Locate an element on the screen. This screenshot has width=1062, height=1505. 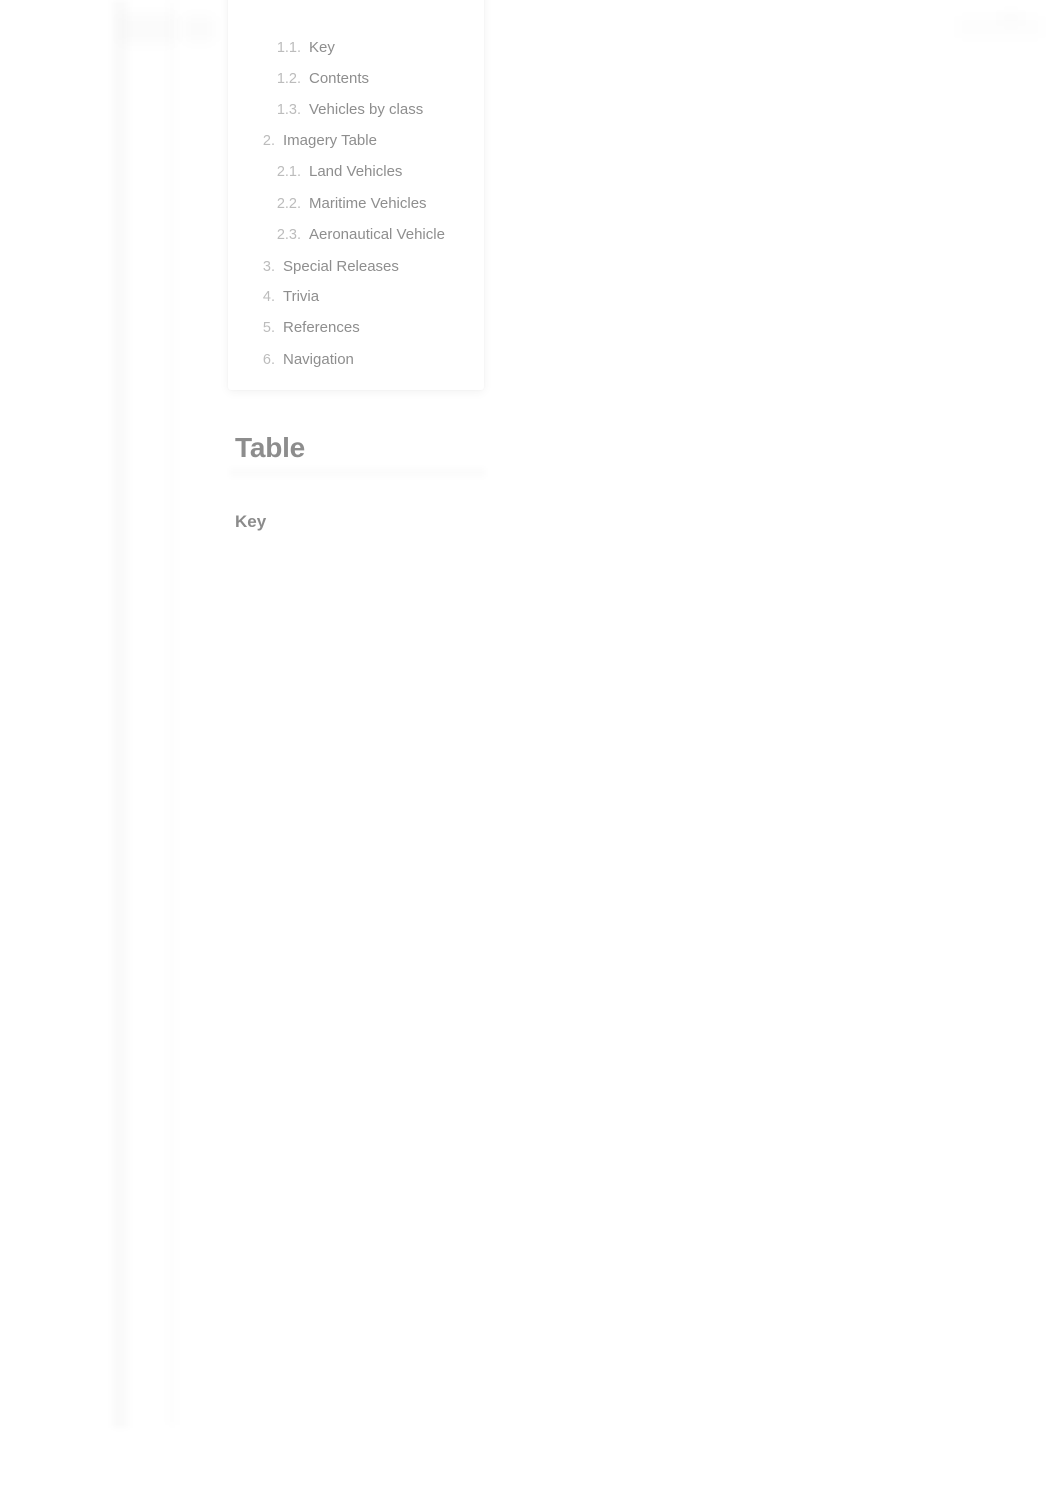
toc-item-label: Aeronautical Vehicle is located at coordinates (377, 234).